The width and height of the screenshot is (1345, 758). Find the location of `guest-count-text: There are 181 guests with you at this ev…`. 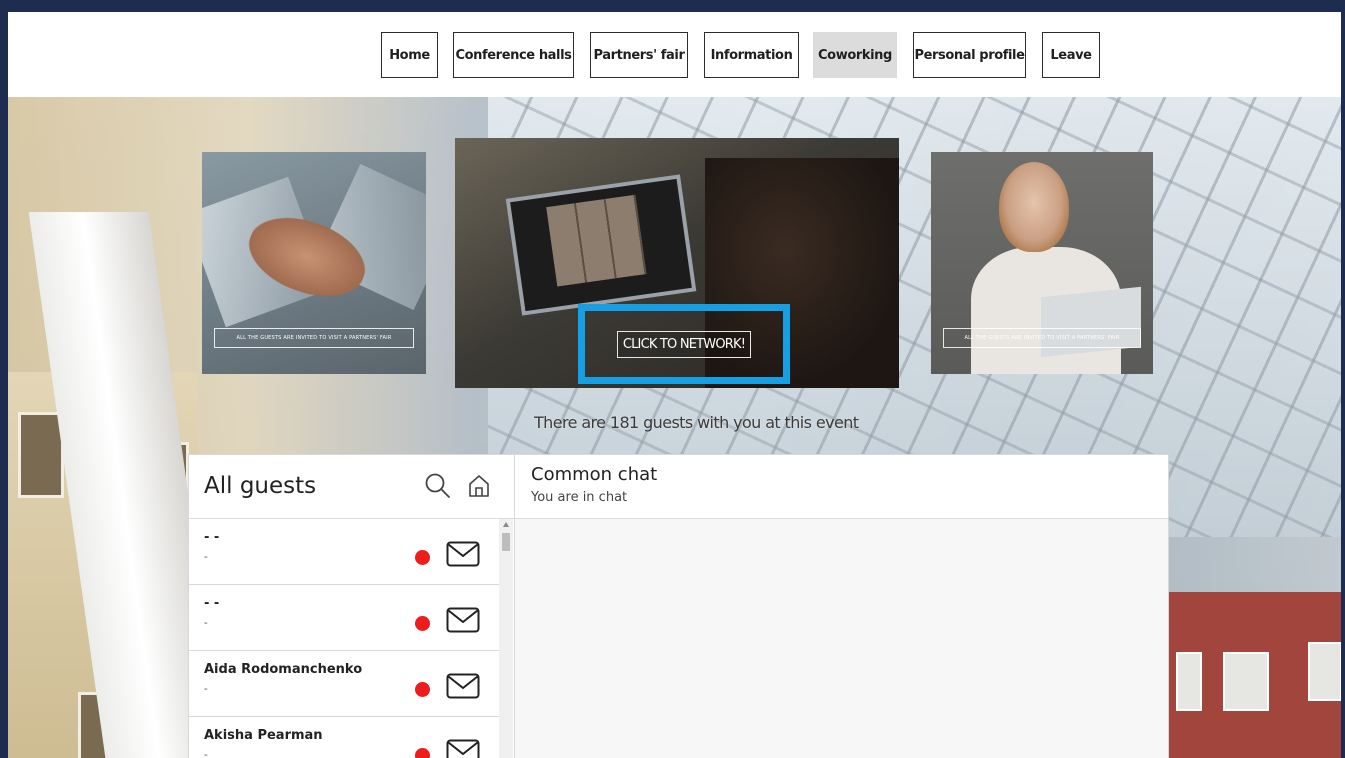

guest-count-text: There are 181 guests with you at this ev… is located at coordinates (696, 422).